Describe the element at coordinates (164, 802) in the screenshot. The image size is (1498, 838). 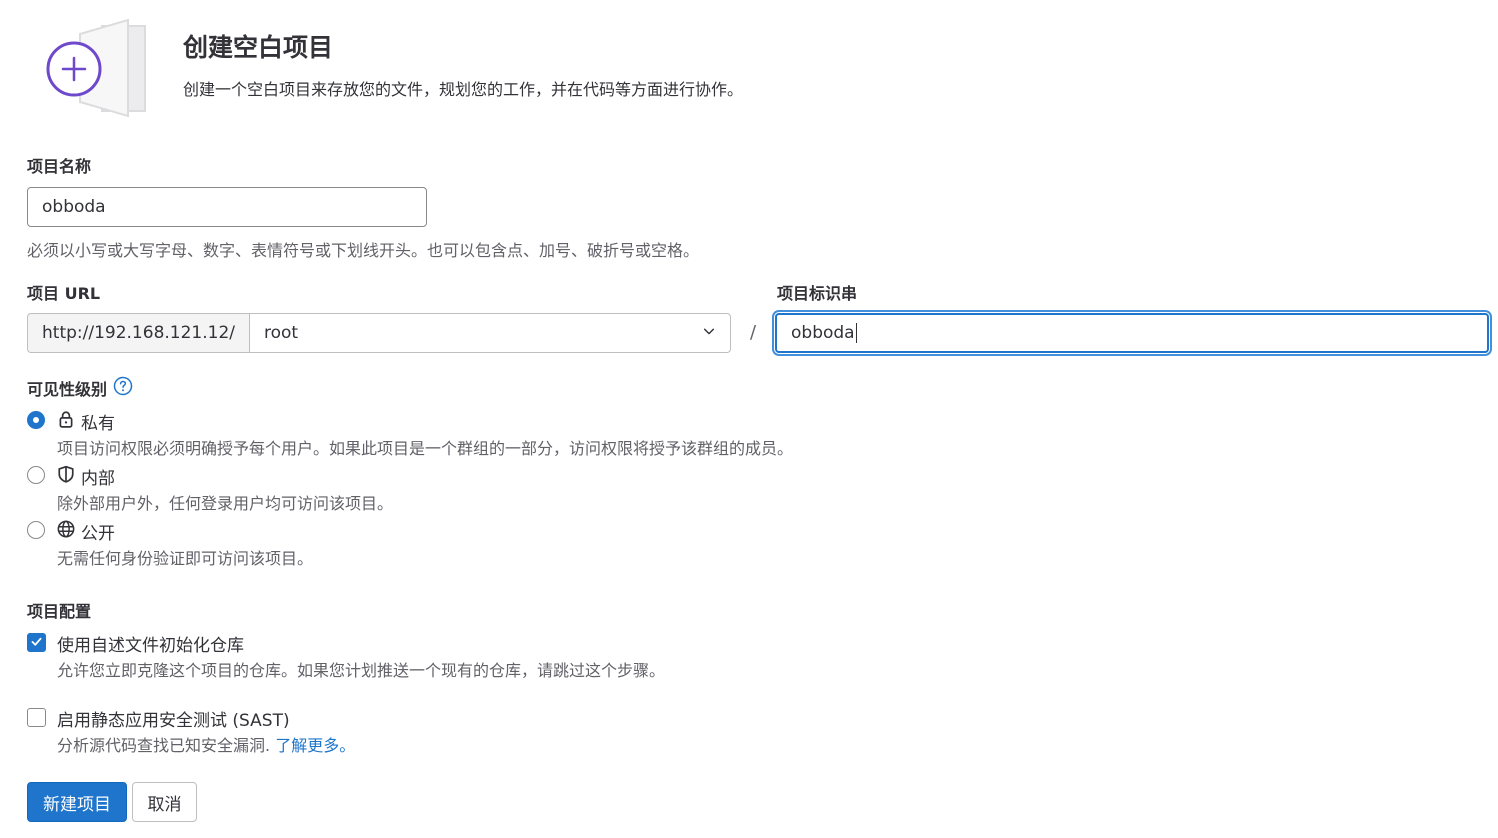
I see `cancel-button: 取消` at that location.